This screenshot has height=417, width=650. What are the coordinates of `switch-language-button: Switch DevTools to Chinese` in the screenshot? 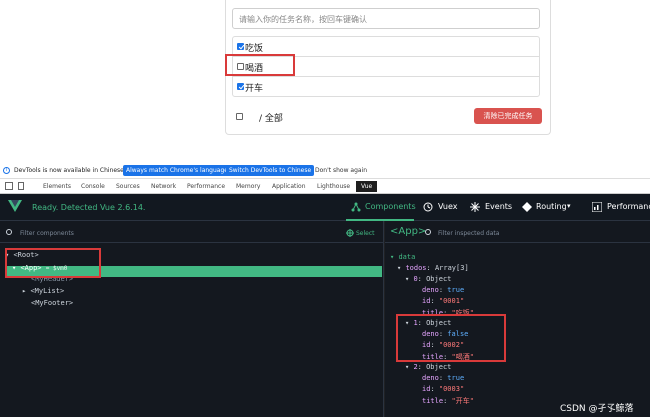 It's located at (270, 170).